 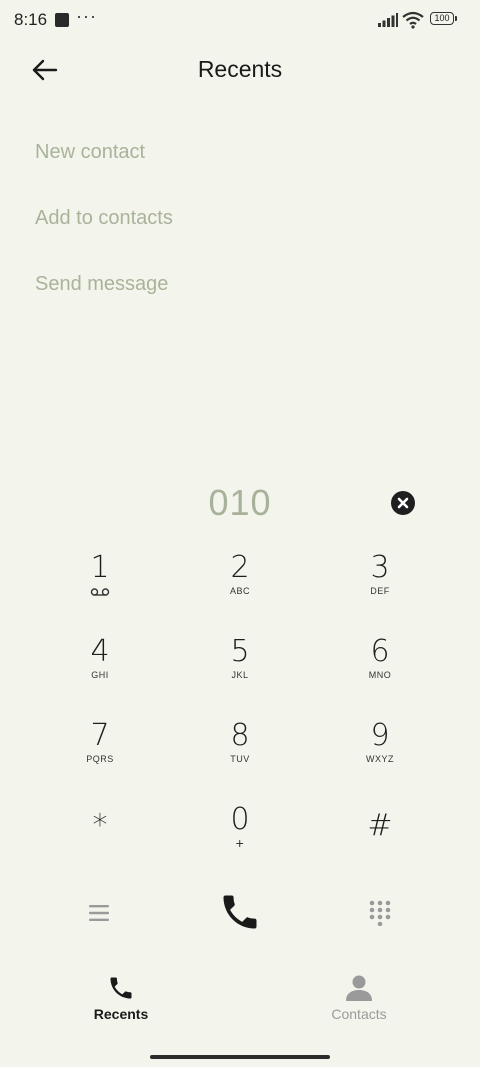 I want to click on key-9: 9 WXYZ, so click(x=380, y=755).